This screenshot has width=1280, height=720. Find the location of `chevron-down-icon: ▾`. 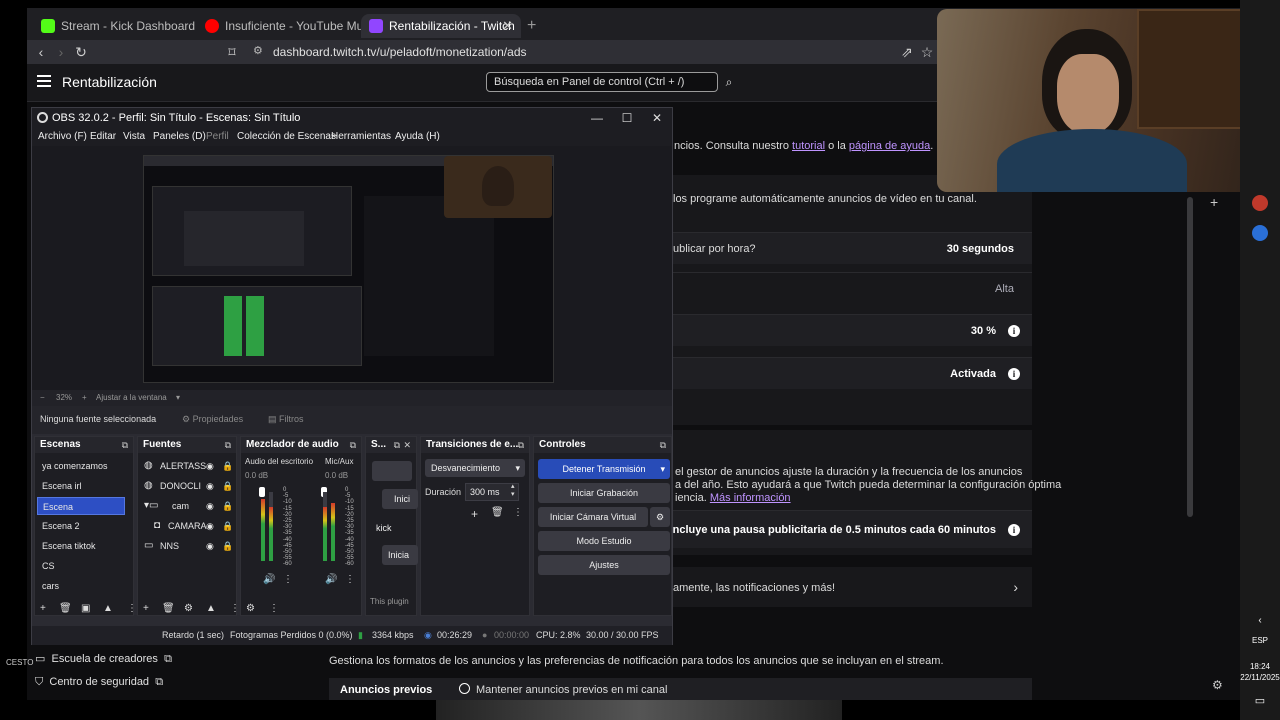

chevron-down-icon: ▾ is located at coordinates (178, 398).